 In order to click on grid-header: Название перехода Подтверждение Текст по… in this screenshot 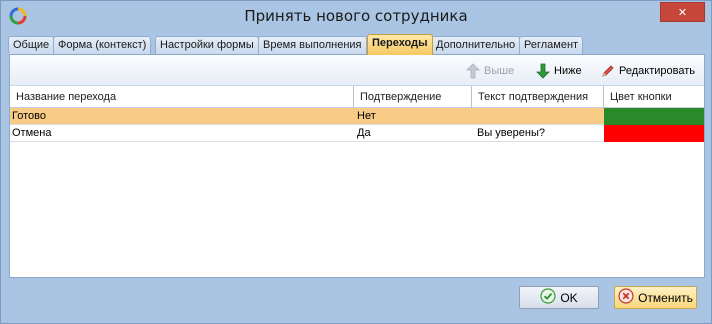, I will do `click(357, 97)`.